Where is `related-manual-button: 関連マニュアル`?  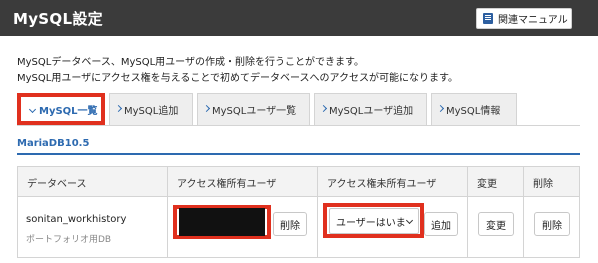
related-manual-button: 関連マニュアル is located at coordinates (524, 18).